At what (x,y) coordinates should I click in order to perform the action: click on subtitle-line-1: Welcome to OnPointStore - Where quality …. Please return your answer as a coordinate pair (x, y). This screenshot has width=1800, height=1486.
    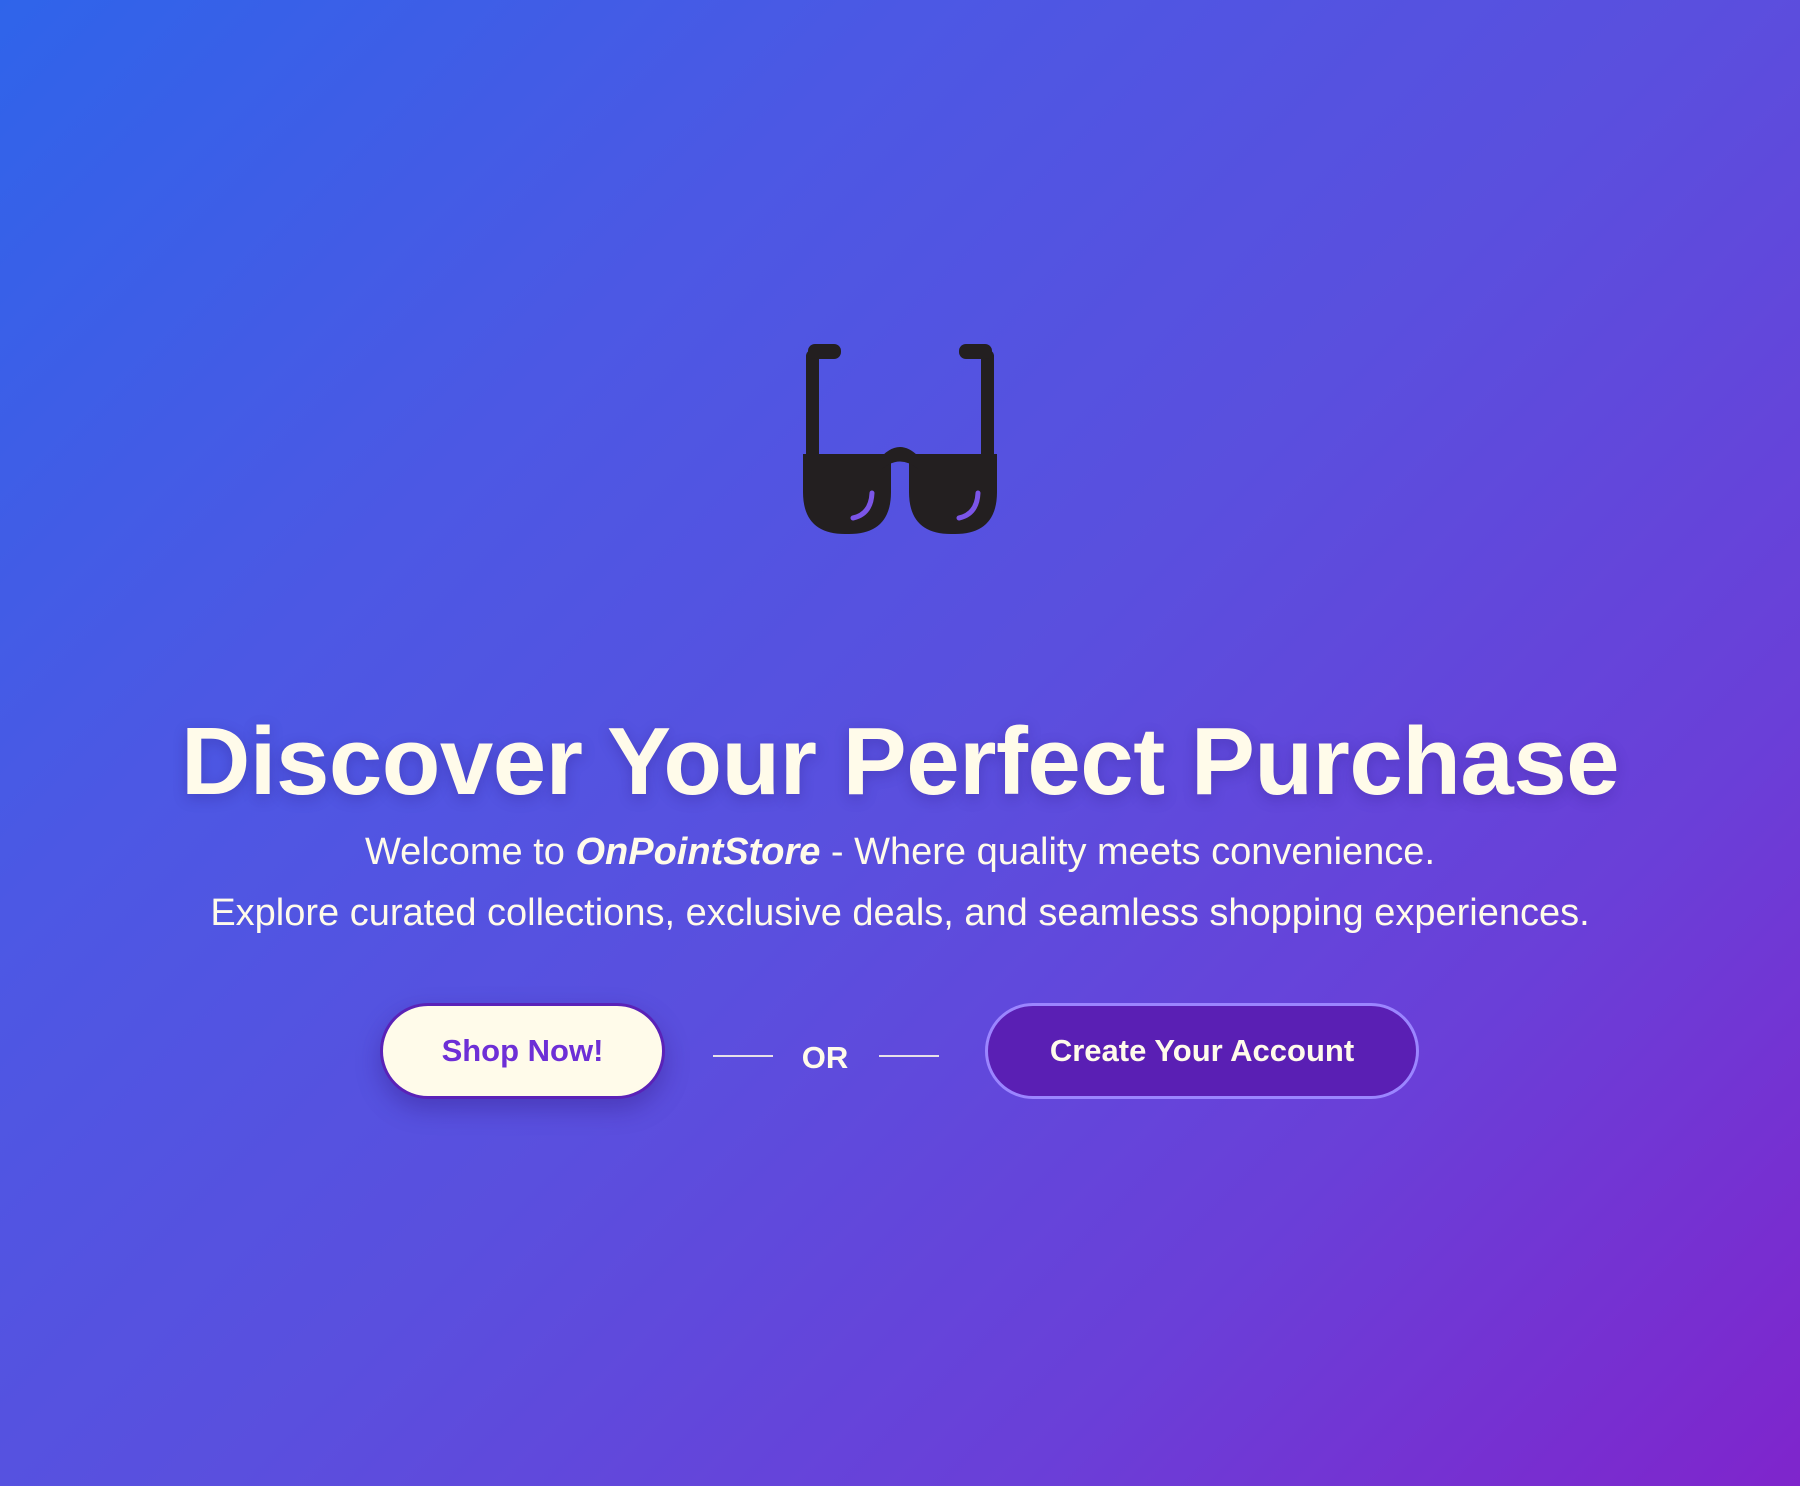
    Looking at the image, I should click on (900, 852).